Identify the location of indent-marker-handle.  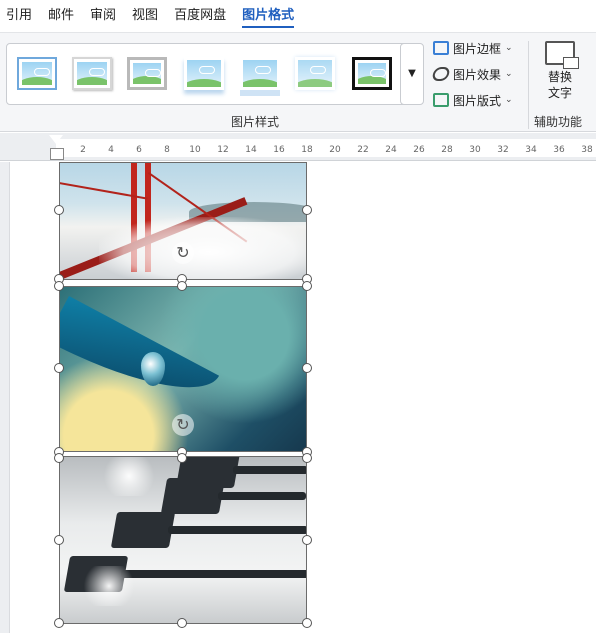
(56, 147).